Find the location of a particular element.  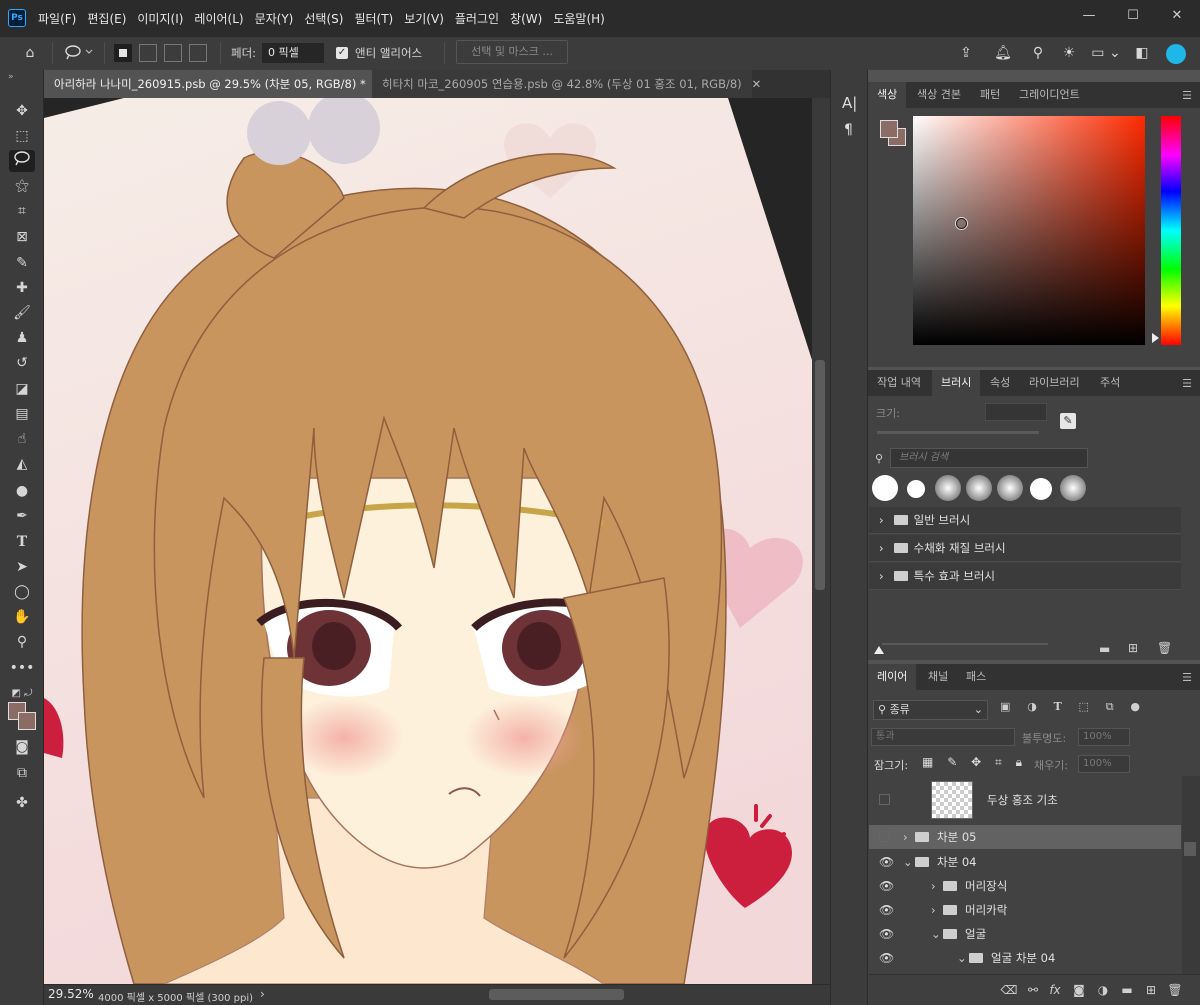

layer-row-selected: › 차분 05 is located at coordinates (1025, 837).